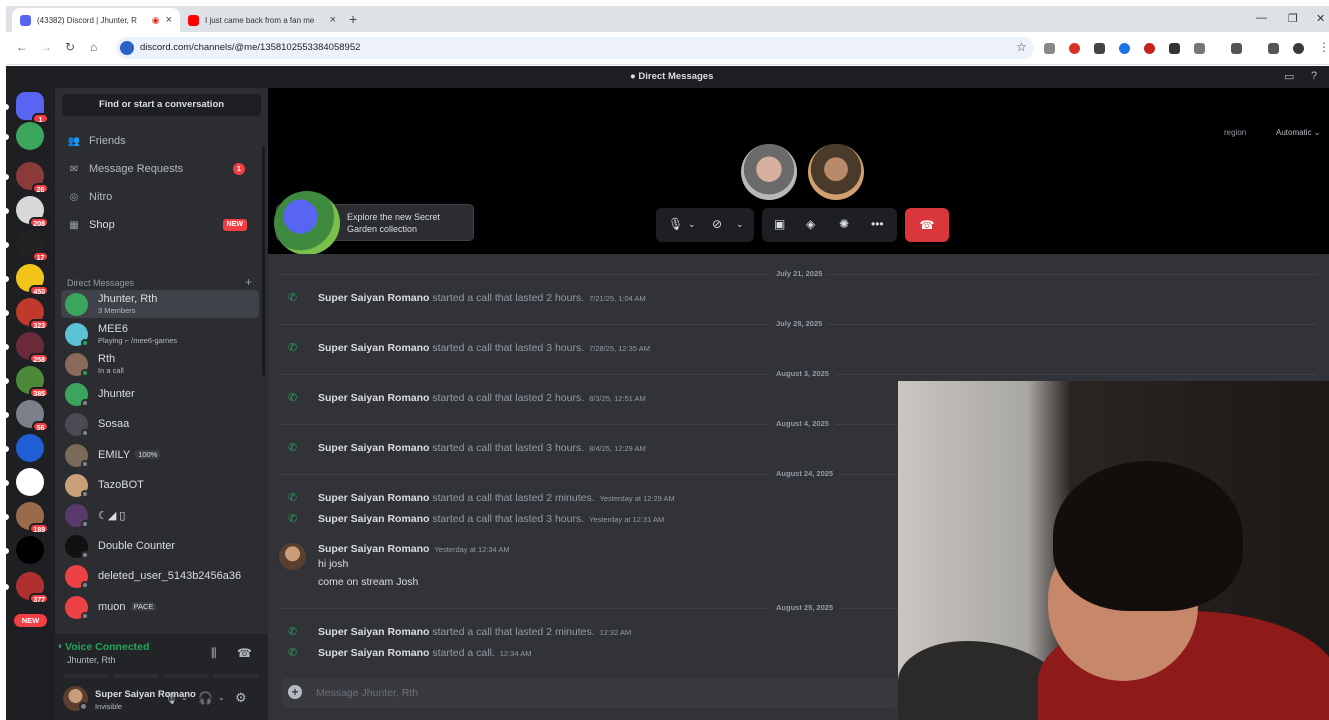  What do you see at coordinates (160, 304) in the screenshot?
I see `dm-item: Jhunter, Rth 3 Members` at bounding box center [160, 304].